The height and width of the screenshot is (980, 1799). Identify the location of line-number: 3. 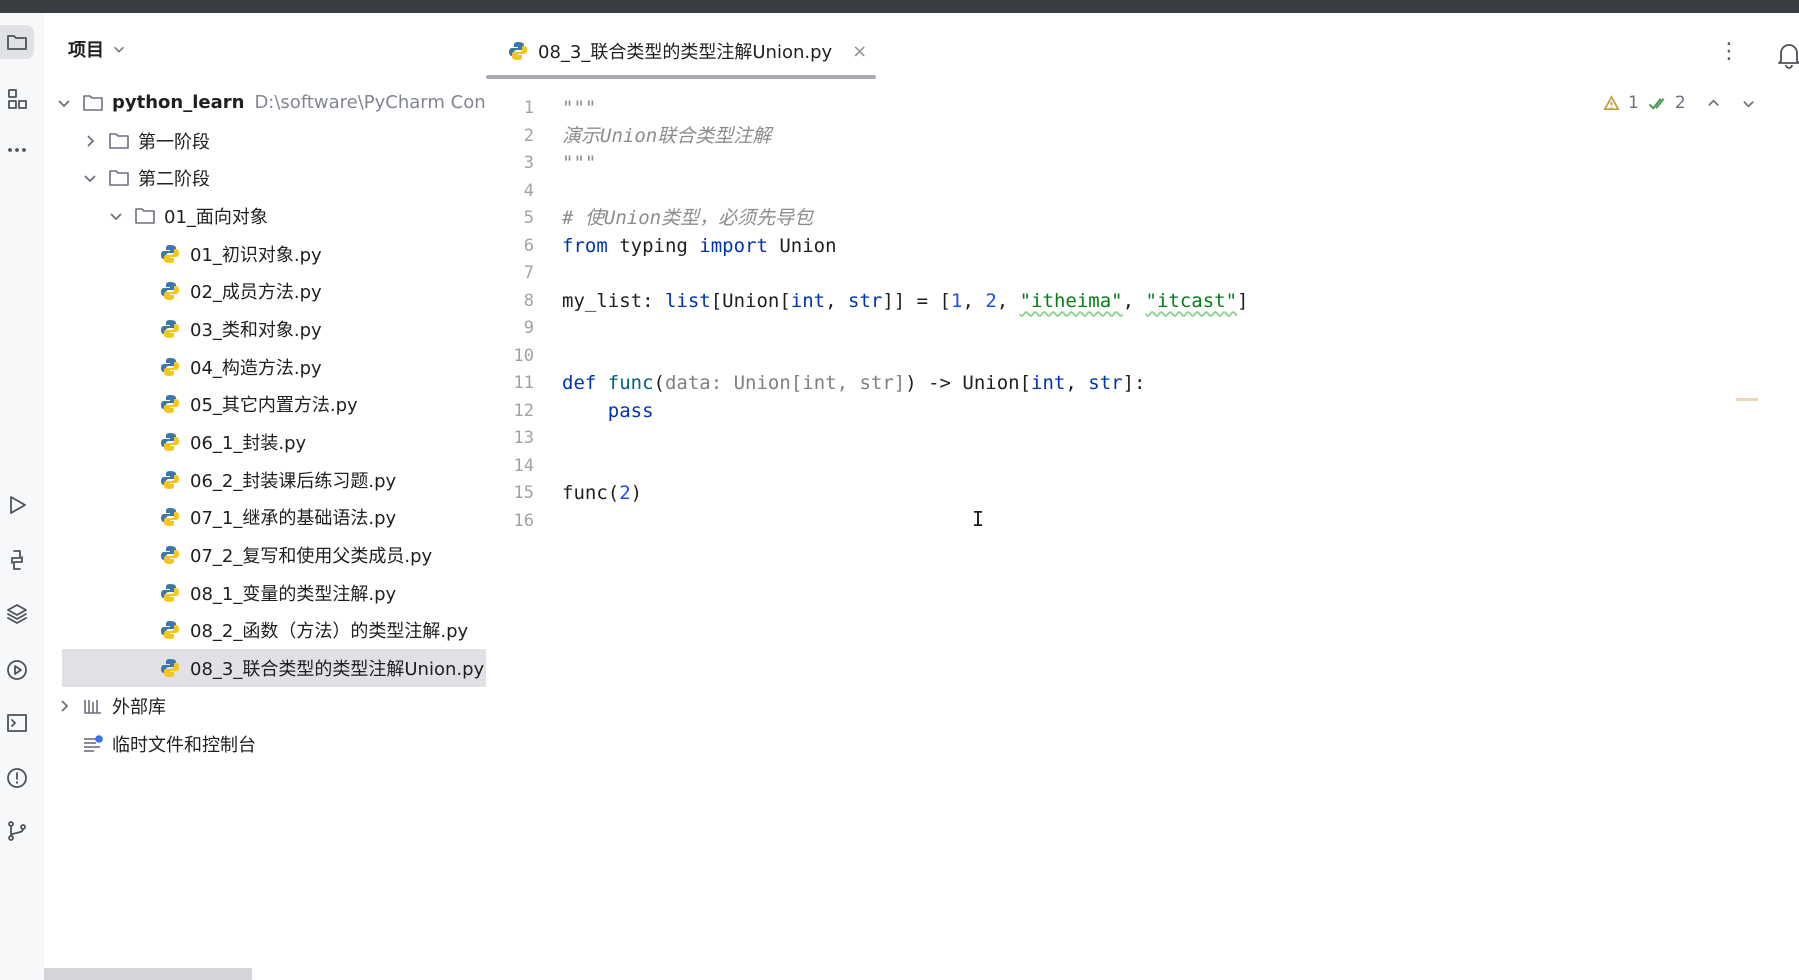
(528, 163).